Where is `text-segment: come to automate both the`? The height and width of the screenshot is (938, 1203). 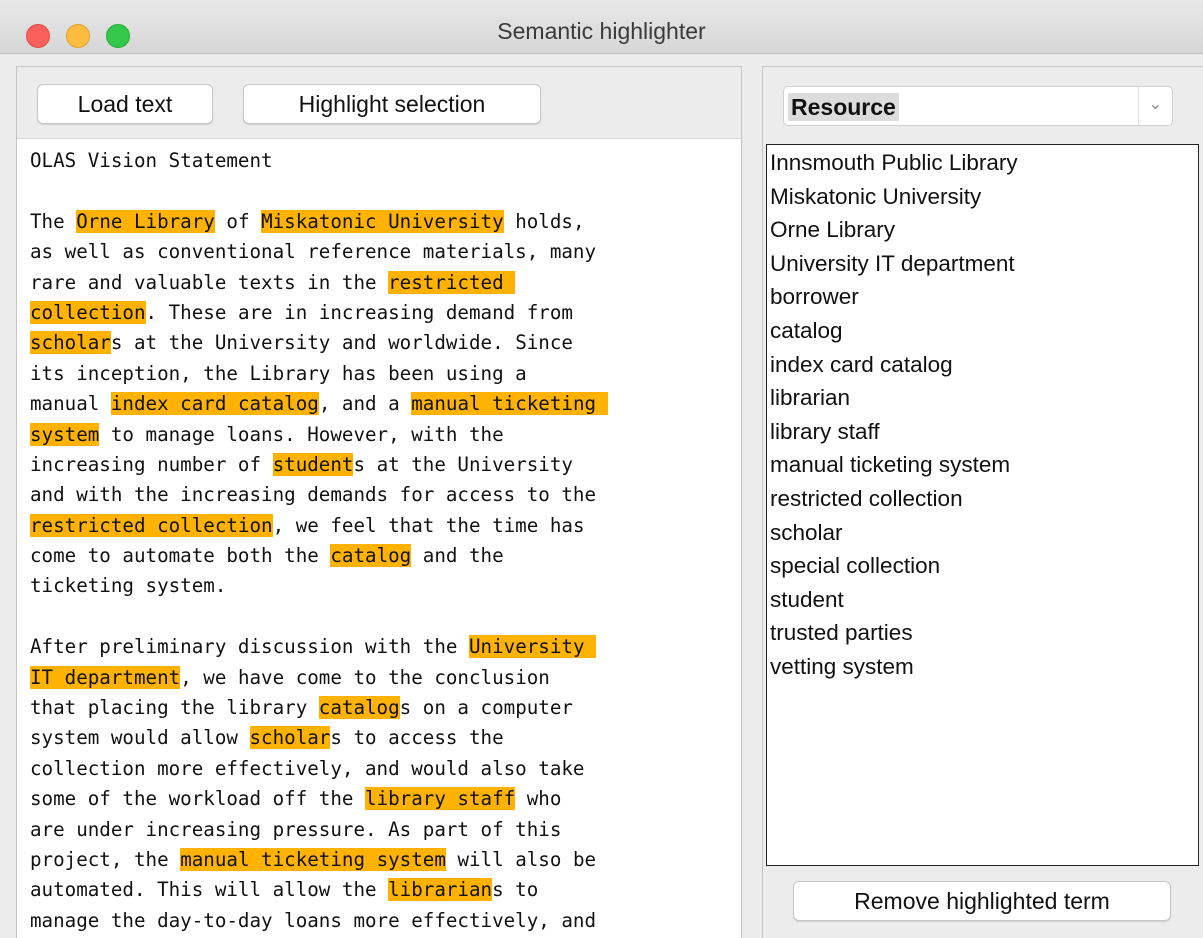 text-segment: come to automate both the is located at coordinates (180, 556).